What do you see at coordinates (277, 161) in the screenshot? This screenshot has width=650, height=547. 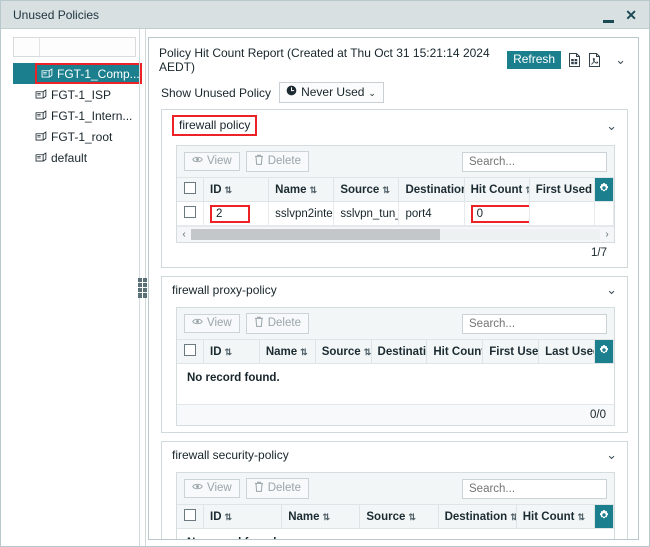 I see `delete-button-0: Delete` at bounding box center [277, 161].